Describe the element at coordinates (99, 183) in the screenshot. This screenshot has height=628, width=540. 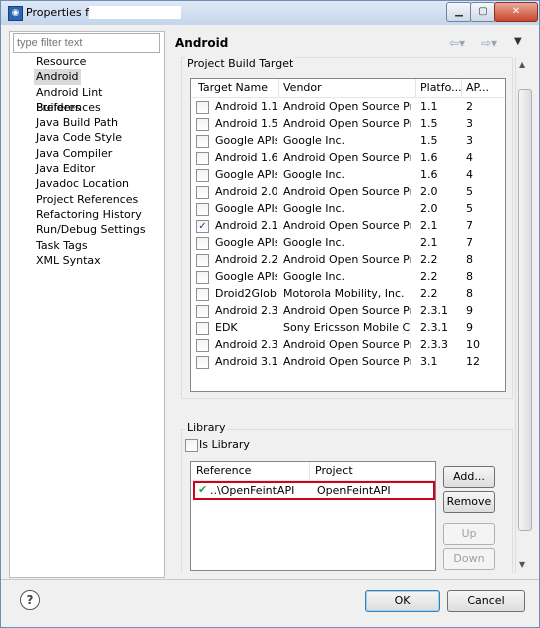
I see `nav-item: Javadoc Location` at that location.